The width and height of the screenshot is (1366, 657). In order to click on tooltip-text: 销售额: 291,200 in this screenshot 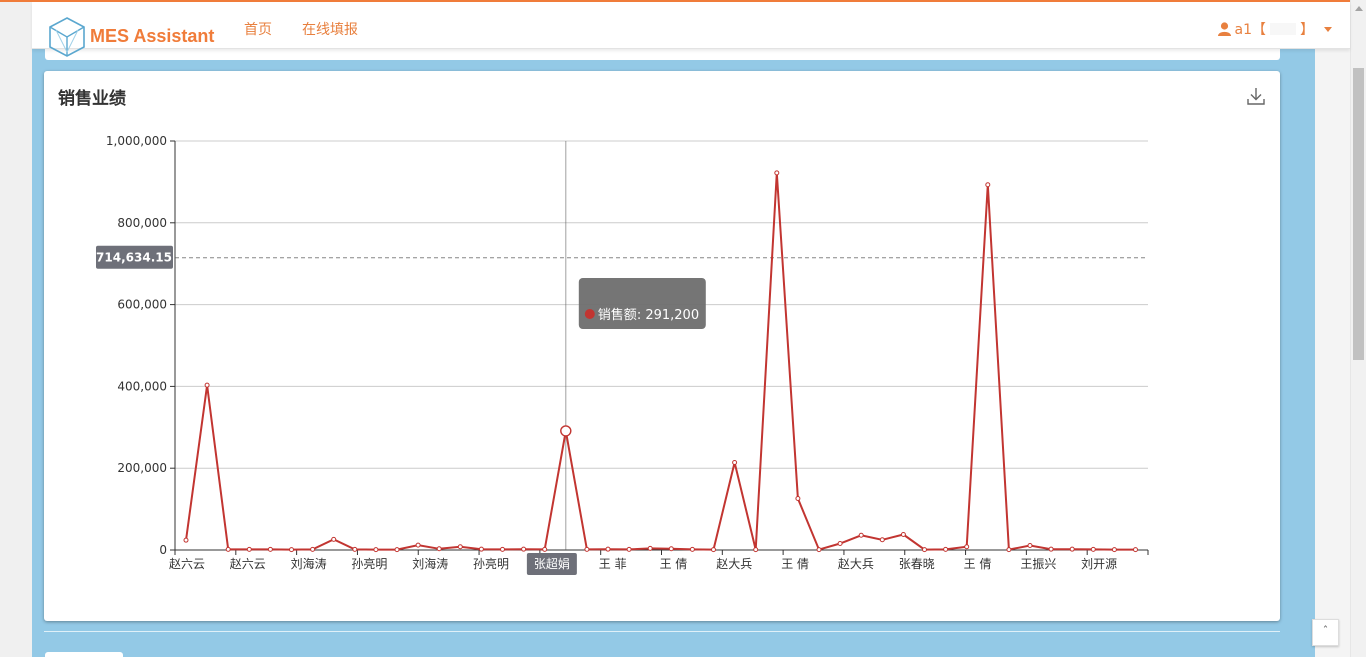, I will do `click(648, 315)`.